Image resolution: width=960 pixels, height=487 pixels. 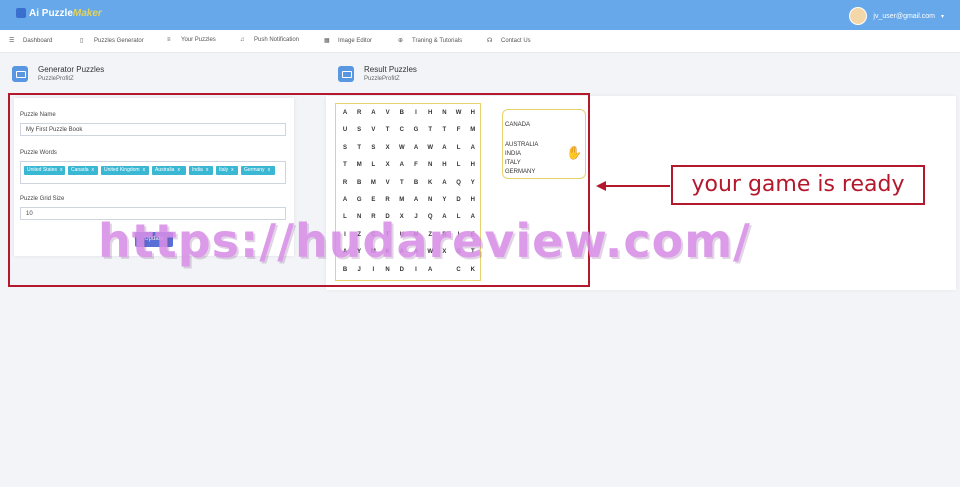 What do you see at coordinates (191, 40) in the screenshot?
I see `nav-your-puzzles: ≡ Your Puzzles` at bounding box center [191, 40].